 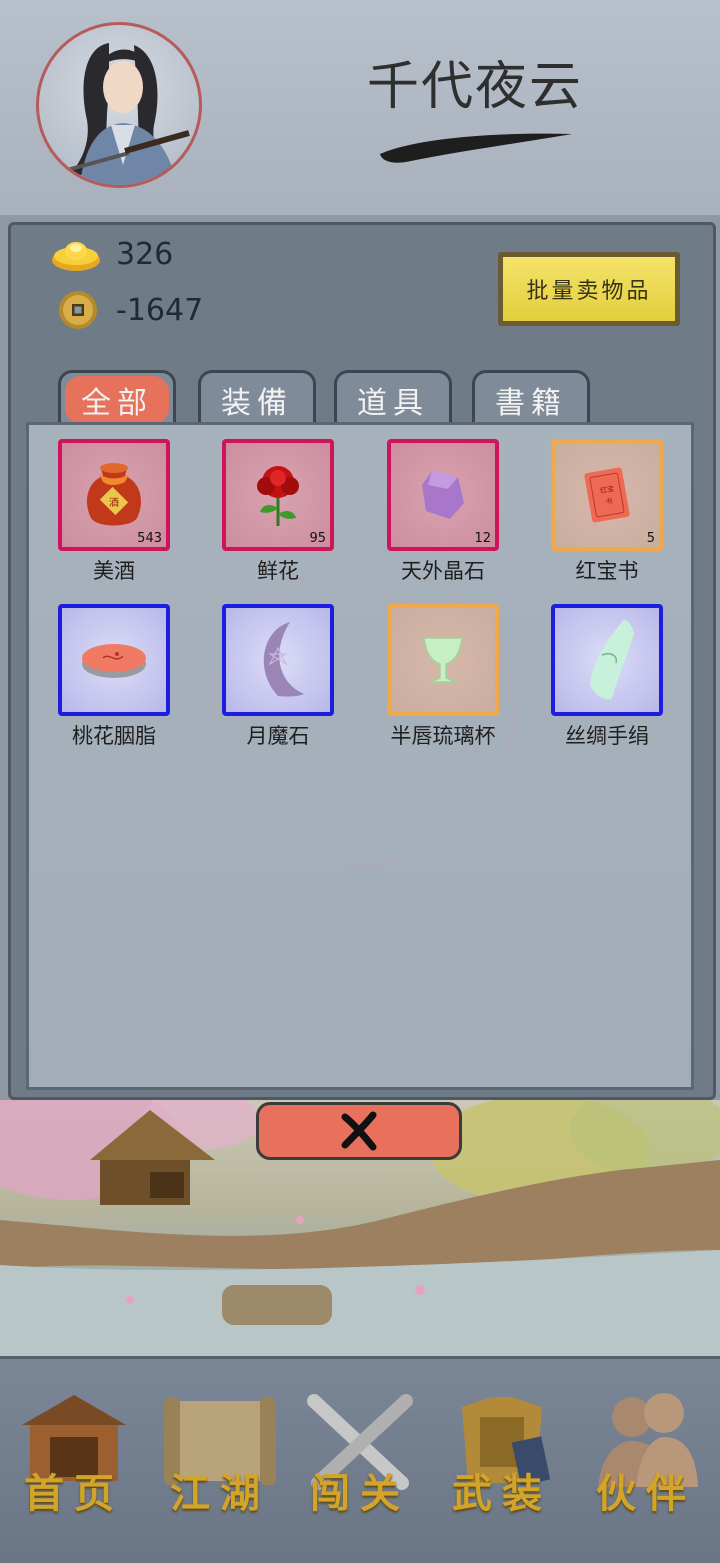 I want to click on tab-equipment: 装備, so click(x=257, y=398).